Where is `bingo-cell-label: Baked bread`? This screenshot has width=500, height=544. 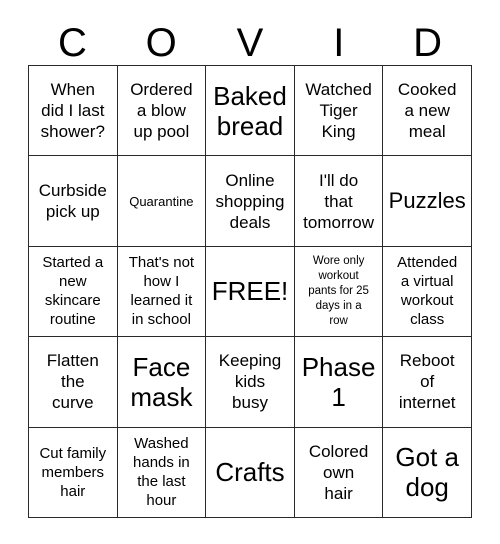 bingo-cell-label: Baked bread is located at coordinates (250, 110).